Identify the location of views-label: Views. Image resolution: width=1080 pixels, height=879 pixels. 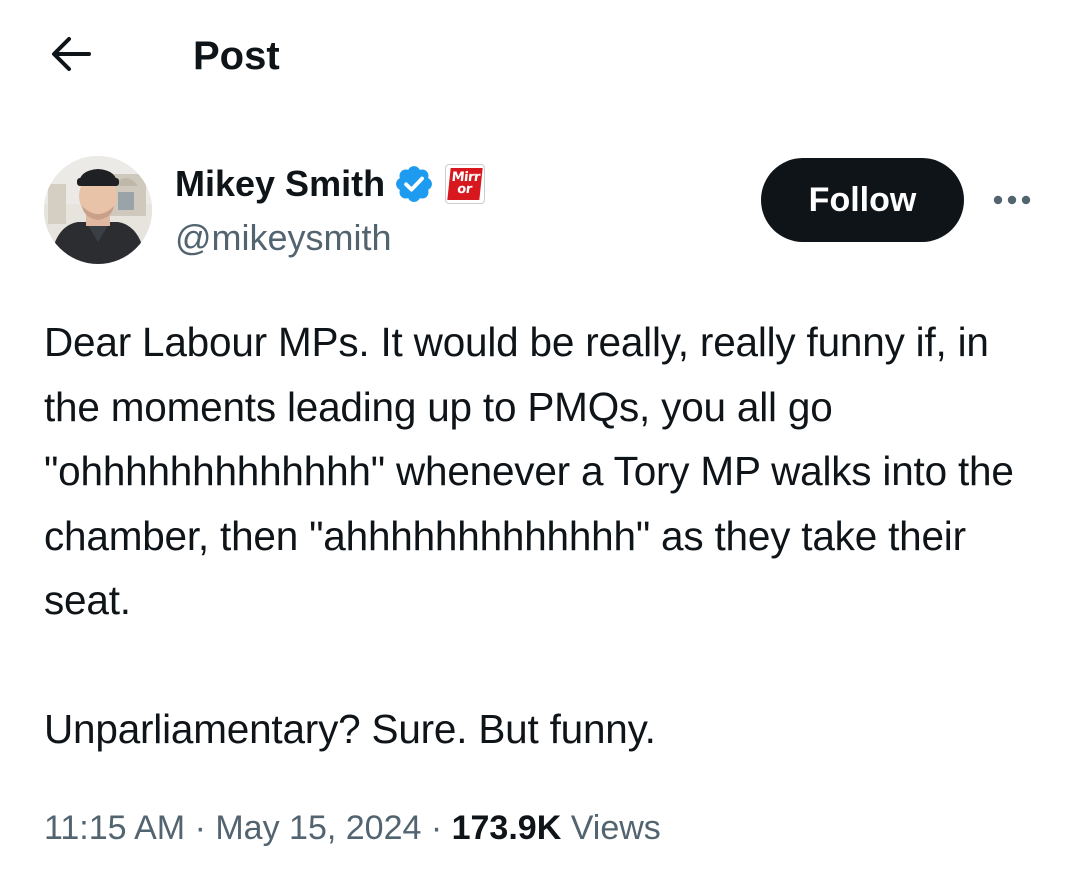
(611, 828).